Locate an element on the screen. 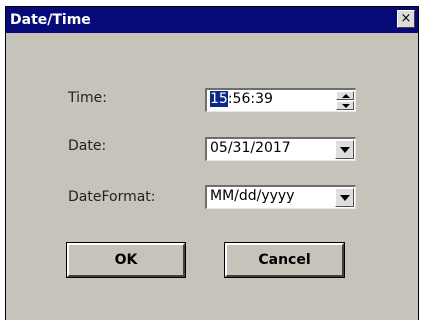 This screenshot has width=424, height=320. date-picker: 05/31/2017 is located at coordinates (280, 149).